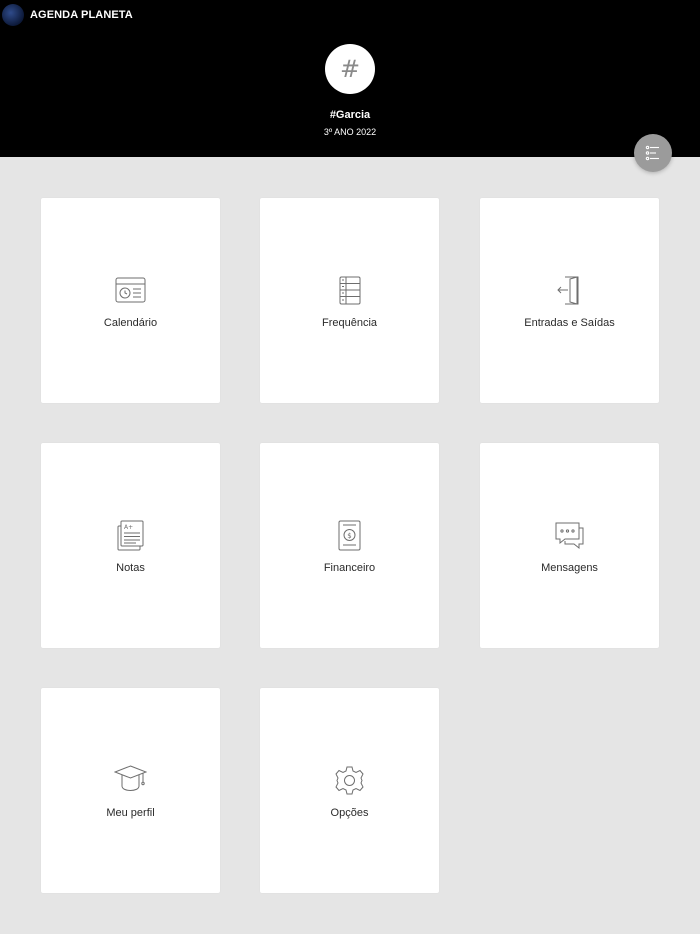 This screenshot has height=934, width=700. I want to click on tile-label: Mensagens, so click(569, 568).